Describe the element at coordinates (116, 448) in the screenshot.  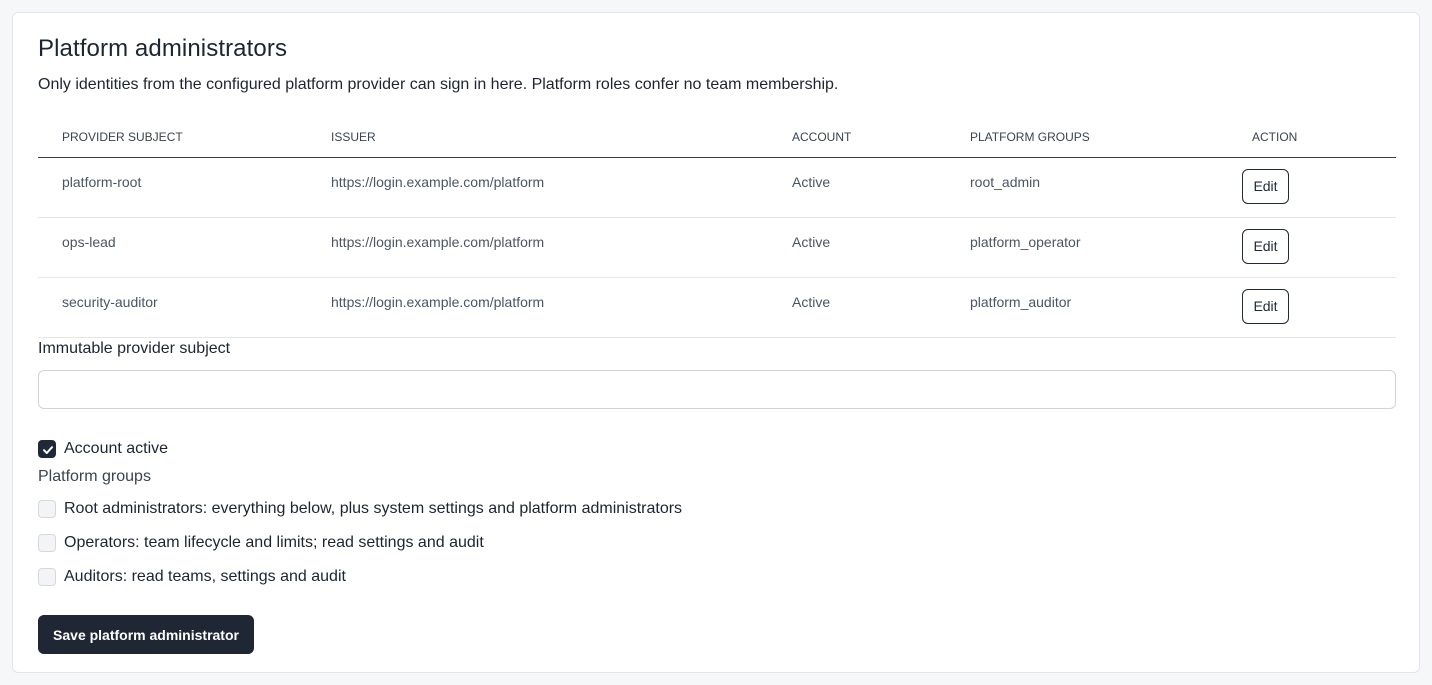
I see `account-active-label: Account active` at that location.